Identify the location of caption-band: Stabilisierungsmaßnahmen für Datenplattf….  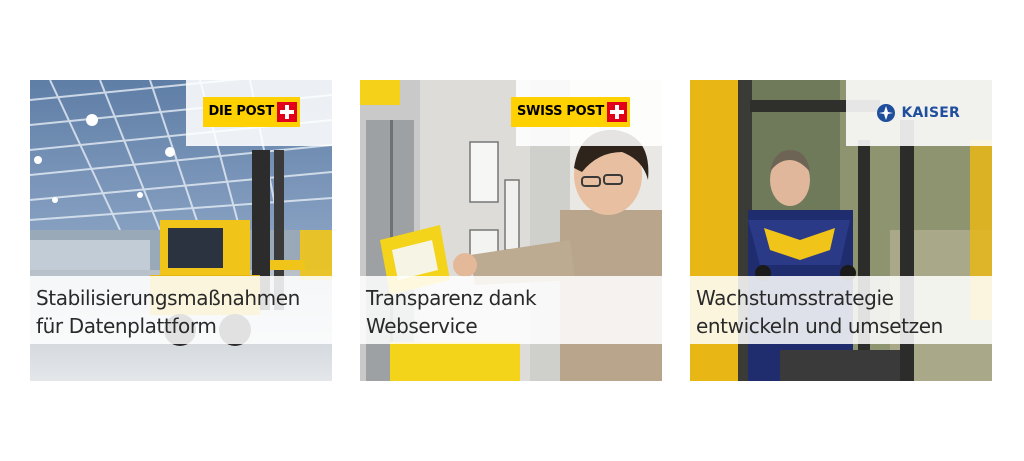
(181, 310).